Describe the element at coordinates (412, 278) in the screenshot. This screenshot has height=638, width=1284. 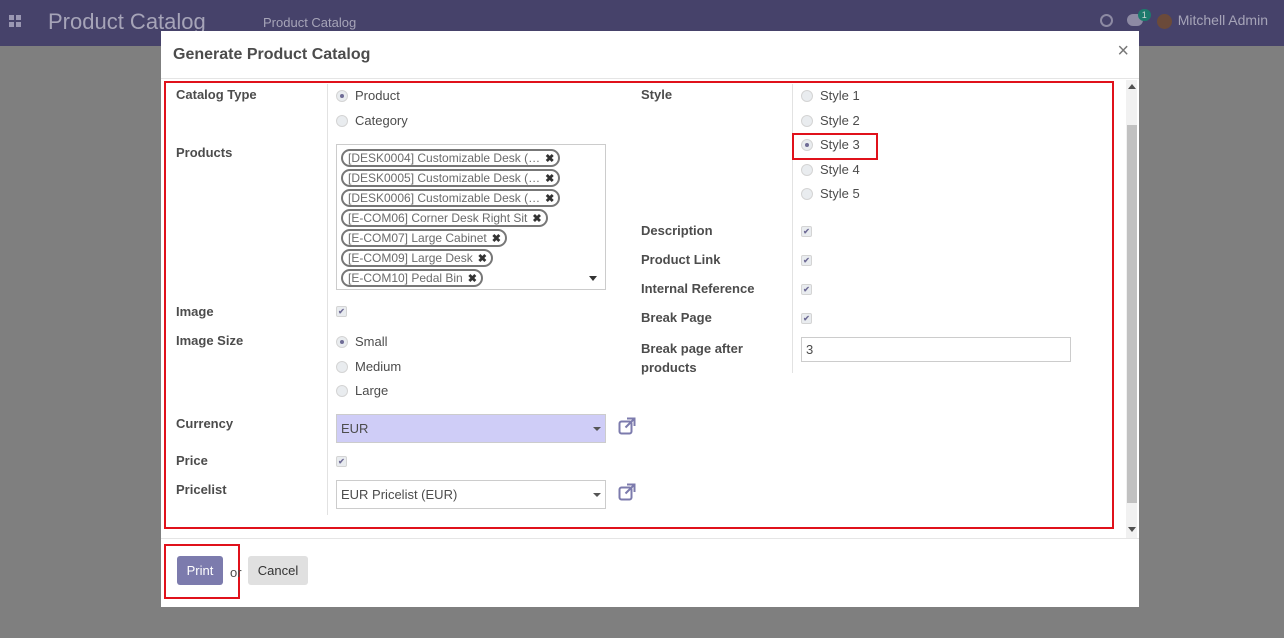
I see `product-tag: [E-COM10] Pedal Bin ✖` at that location.